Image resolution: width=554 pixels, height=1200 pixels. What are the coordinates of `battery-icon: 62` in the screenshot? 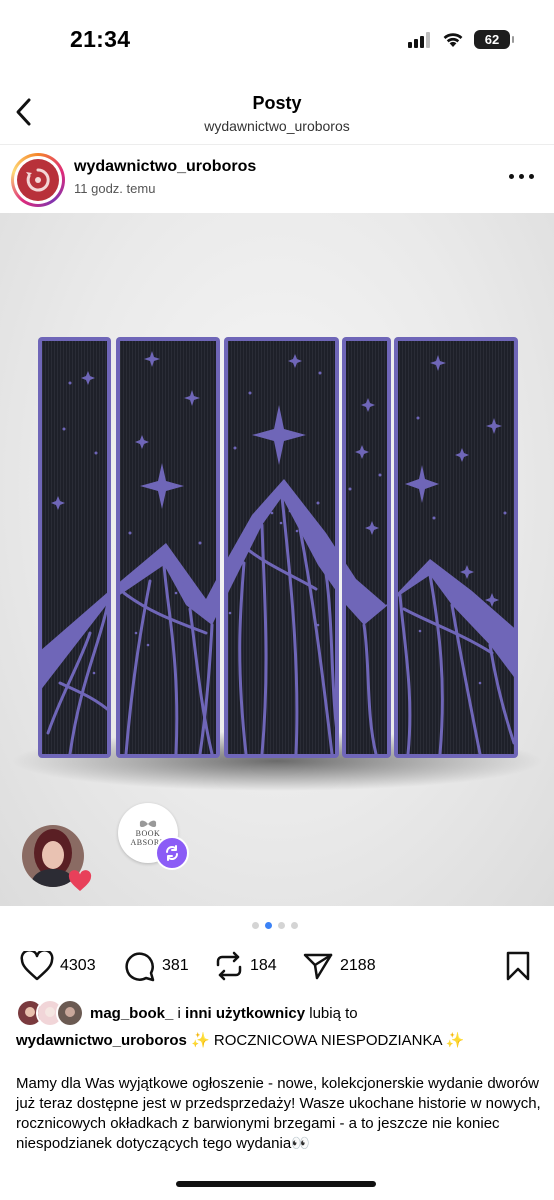 It's located at (494, 39).